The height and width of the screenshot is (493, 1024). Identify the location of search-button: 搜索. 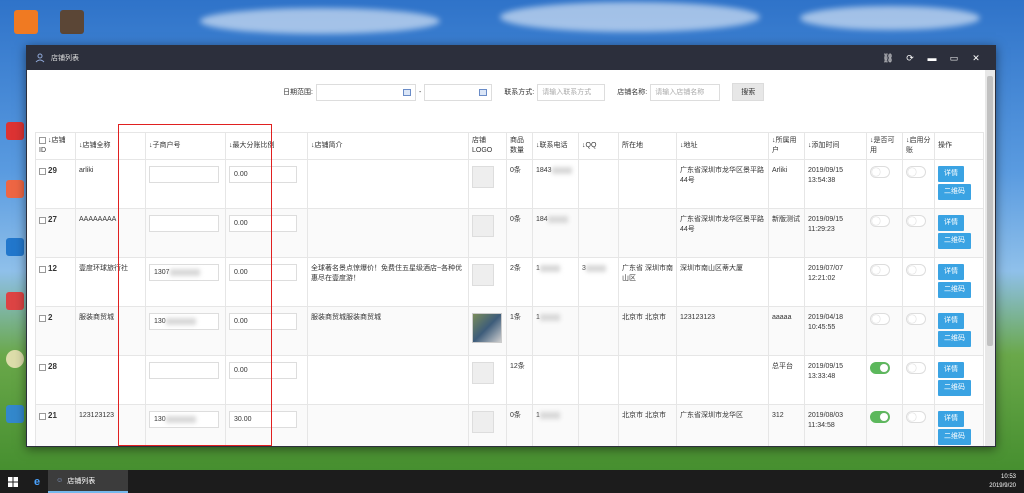
(748, 92).